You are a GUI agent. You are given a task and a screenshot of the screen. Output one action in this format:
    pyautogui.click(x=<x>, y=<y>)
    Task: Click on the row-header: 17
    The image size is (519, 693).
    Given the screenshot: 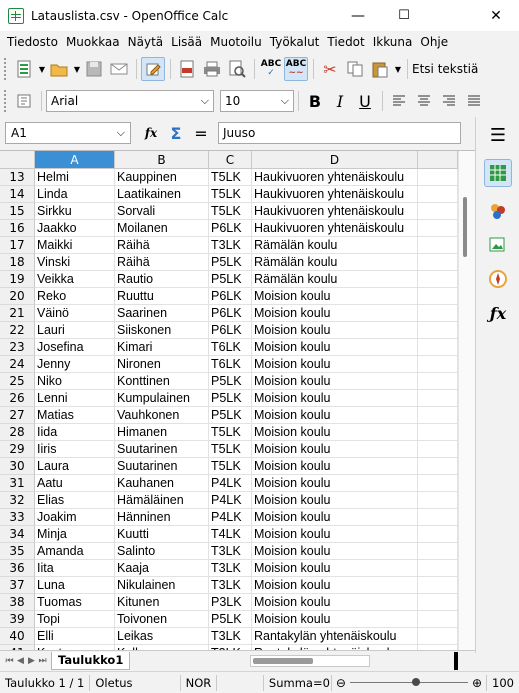 What is the action you would take?
    pyautogui.click(x=17, y=245)
    